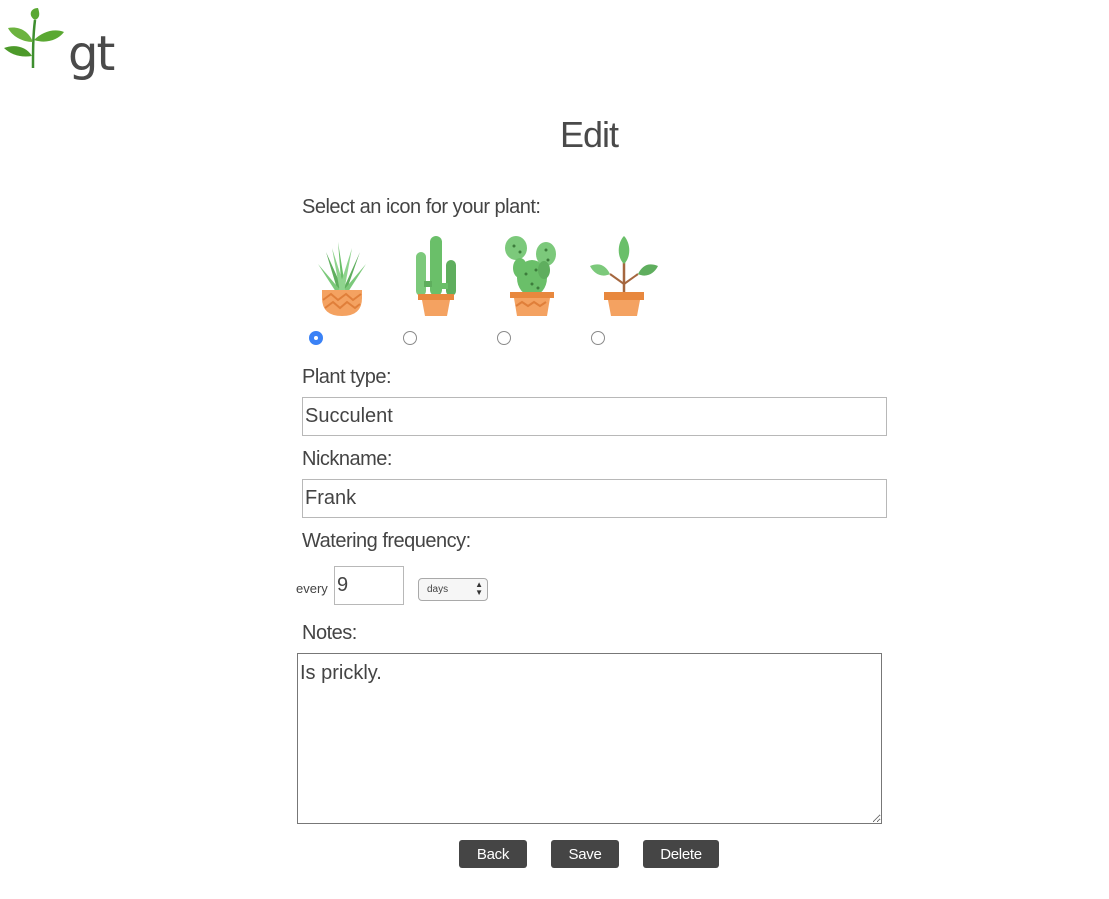 Image resolution: width=1109 pixels, height=899 pixels. What do you see at coordinates (531, 276) in the screenshot?
I see `prickly-pear-cactus-pot-icon` at bounding box center [531, 276].